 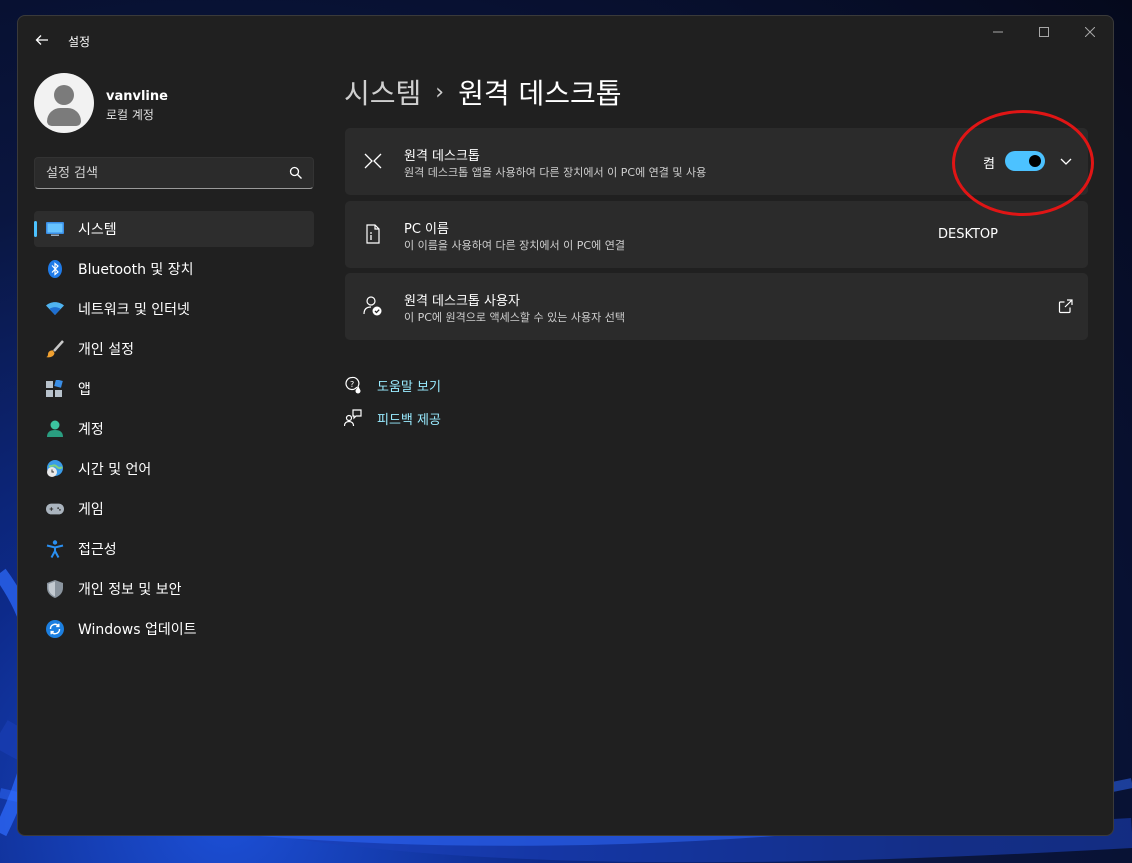 I want to click on feedback-icon, so click(x=353, y=418).